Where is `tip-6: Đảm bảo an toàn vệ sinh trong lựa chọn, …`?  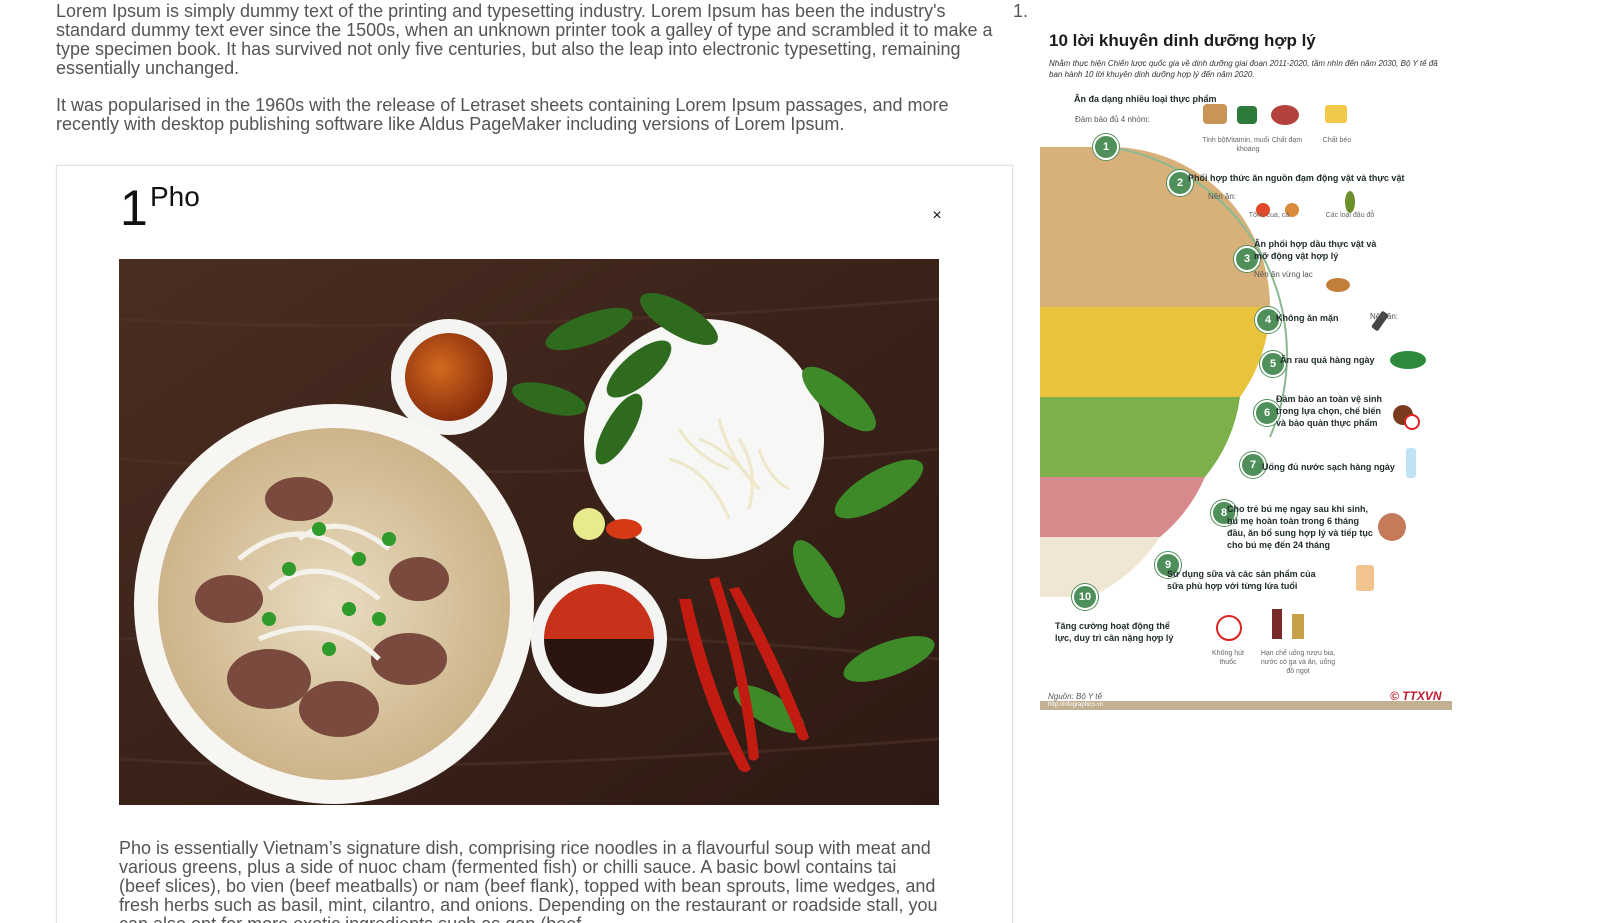
tip-6: Đảm bảo an toàn vệ sinh trong lựa chọn, … is located at coordinates (1329, 411).